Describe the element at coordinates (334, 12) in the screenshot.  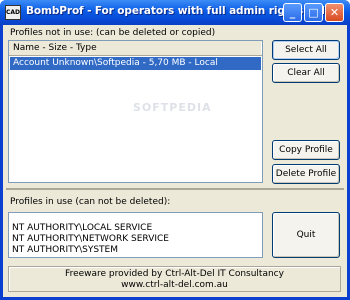
I see `close-button: ✕` at that location.